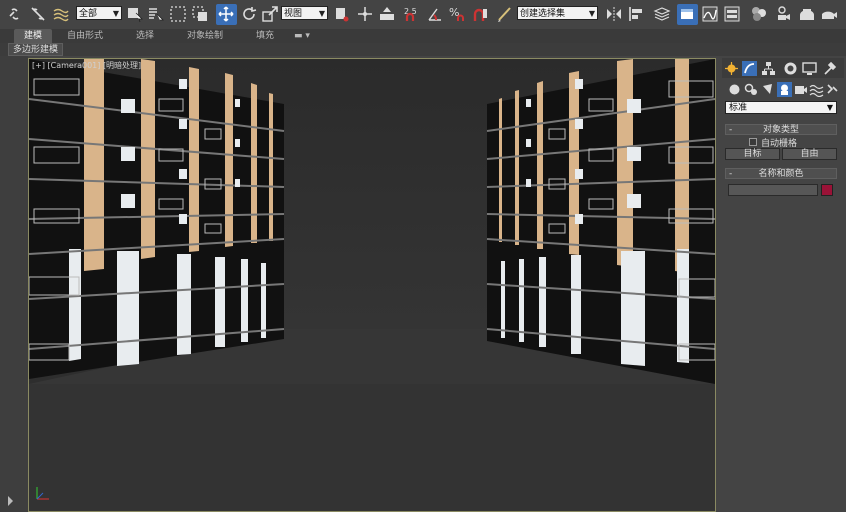 The height and width of the screenshot is (512, 846). What do you see at coordinates (135, 14) in the screenshot?
I see `select-object-icon` at bounding box center [135, 14].